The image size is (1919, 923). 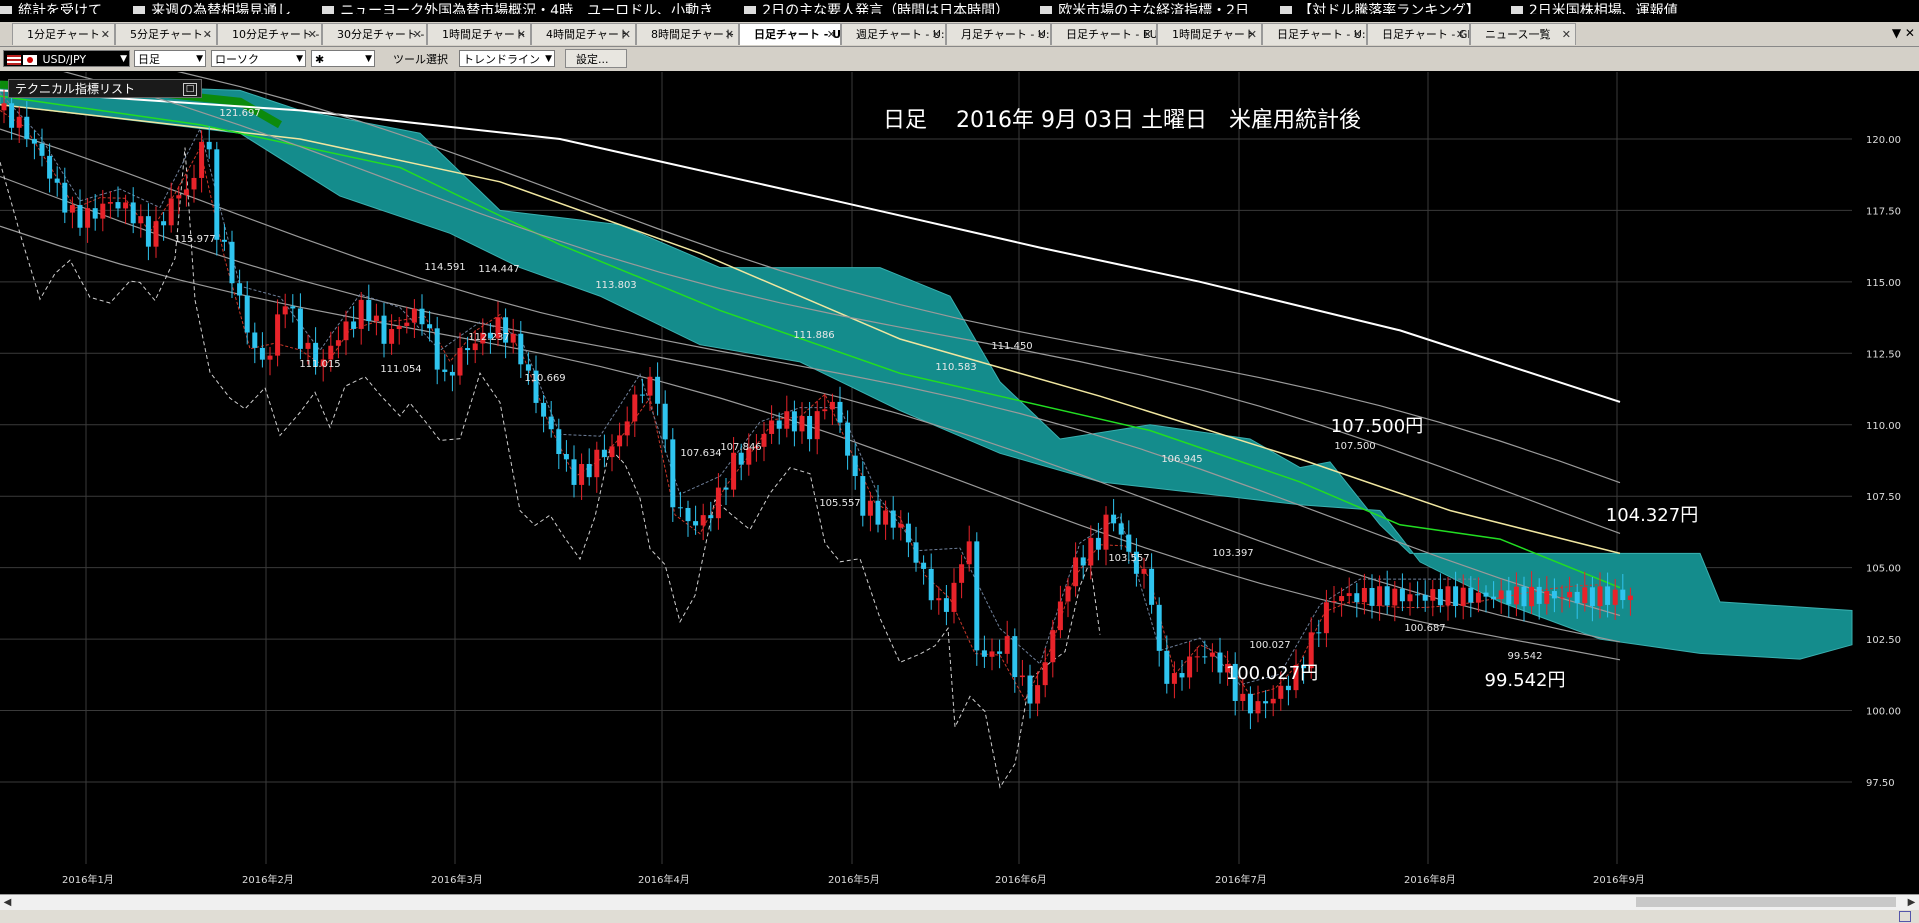 I want to click on tool-select: トレンドライン ▼, so click(x=507, y=58).